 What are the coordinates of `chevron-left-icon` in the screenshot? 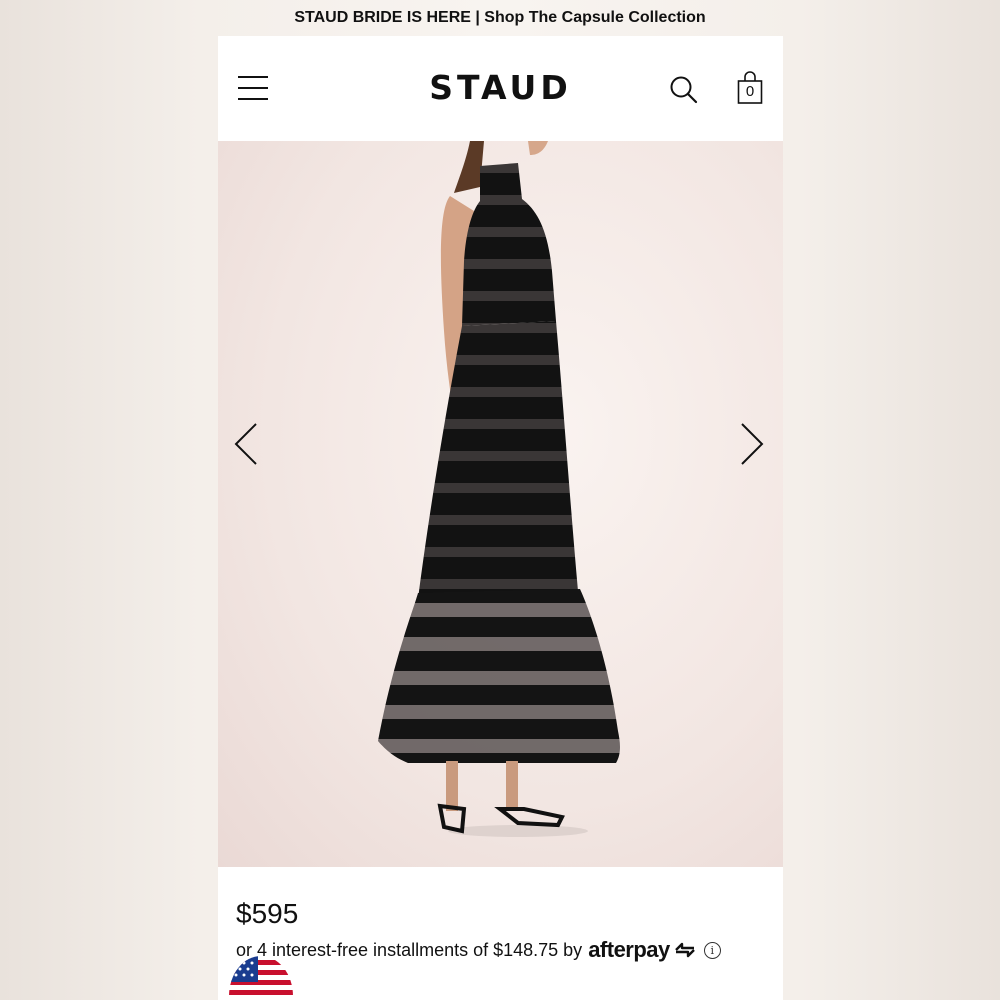 It's located at (245, 444).